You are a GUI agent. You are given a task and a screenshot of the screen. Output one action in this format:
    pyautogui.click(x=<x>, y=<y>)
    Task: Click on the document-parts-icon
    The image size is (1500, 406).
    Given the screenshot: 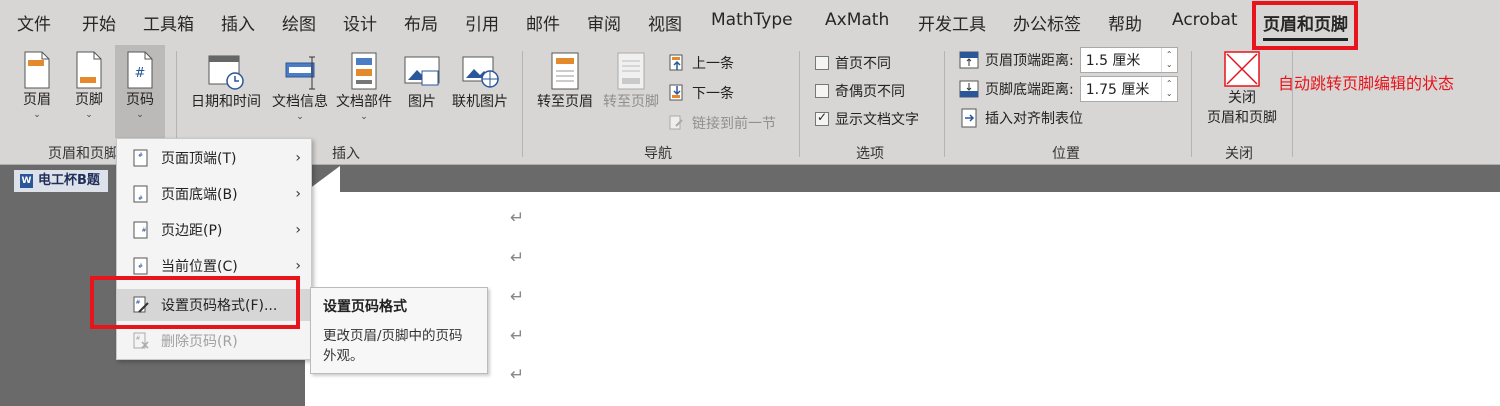 What is the action you would take?
    pyautogui.click(x=364, y=71)
    